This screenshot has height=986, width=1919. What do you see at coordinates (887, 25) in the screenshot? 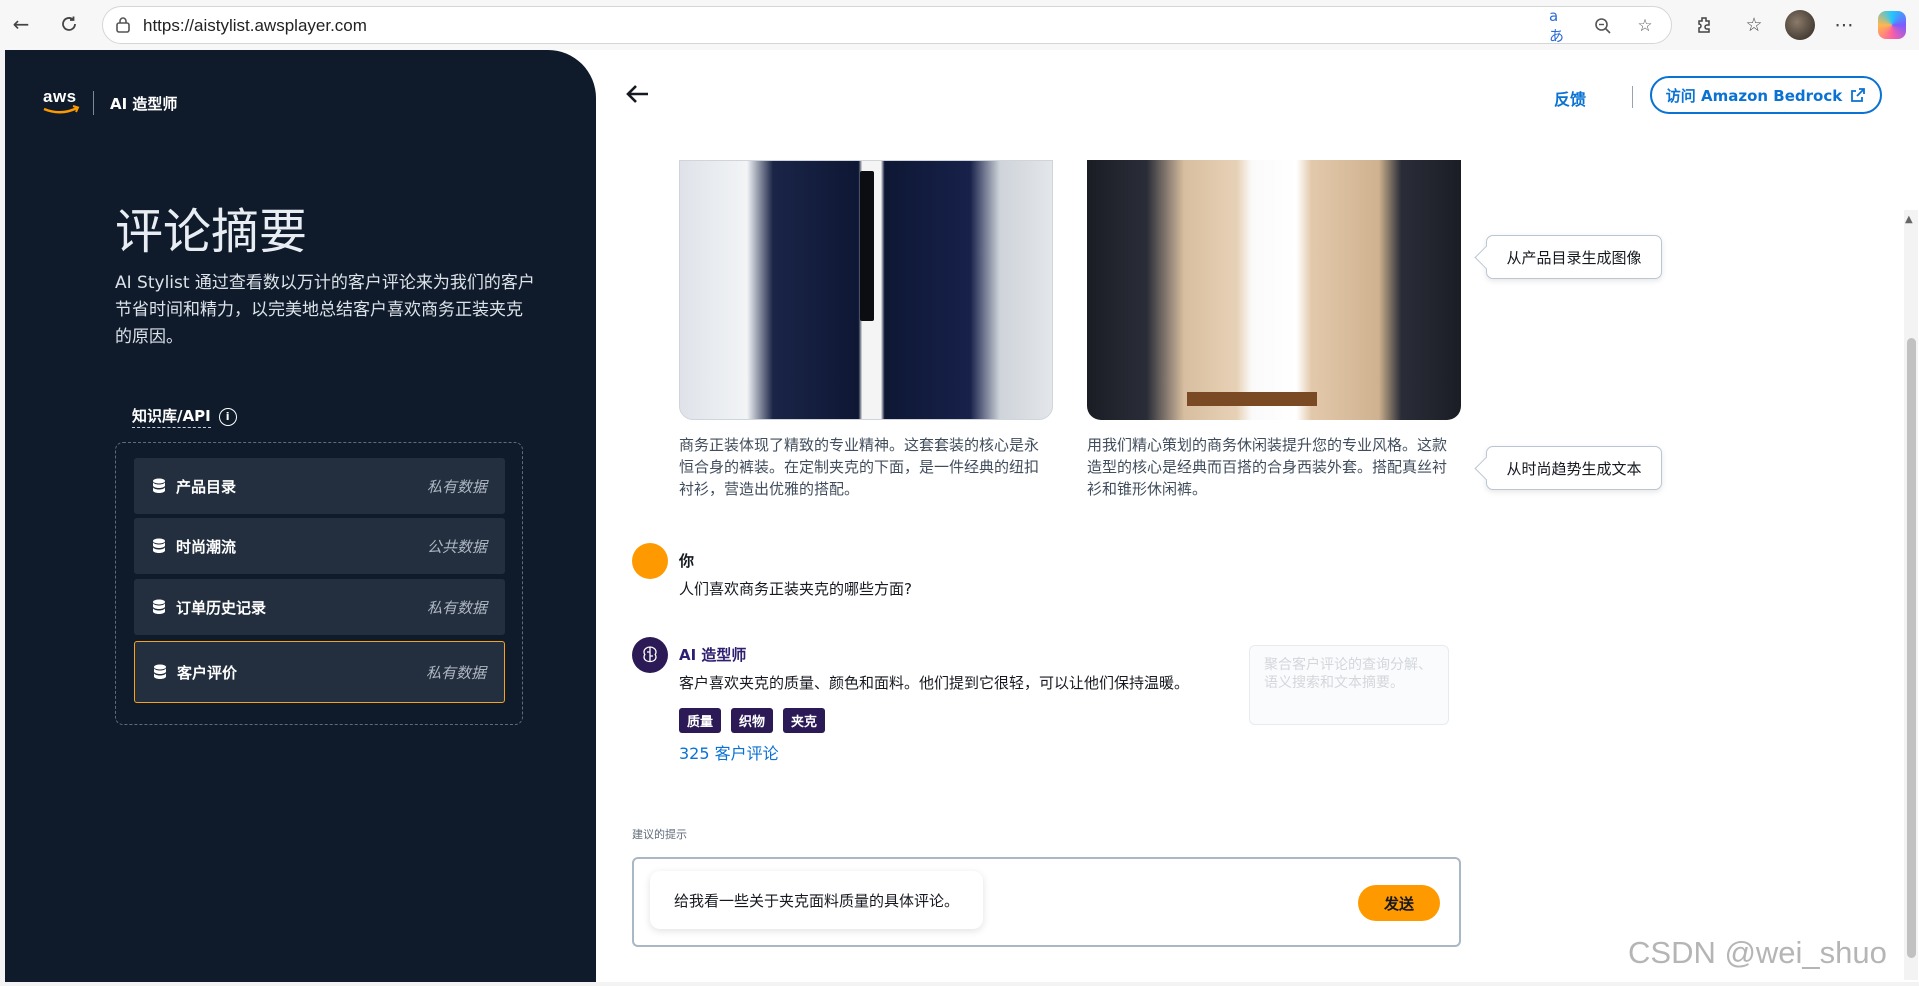
I see `address-bar: https://aistylist.awsplayer.com aあ ☆` at bounding box center [887, 25].